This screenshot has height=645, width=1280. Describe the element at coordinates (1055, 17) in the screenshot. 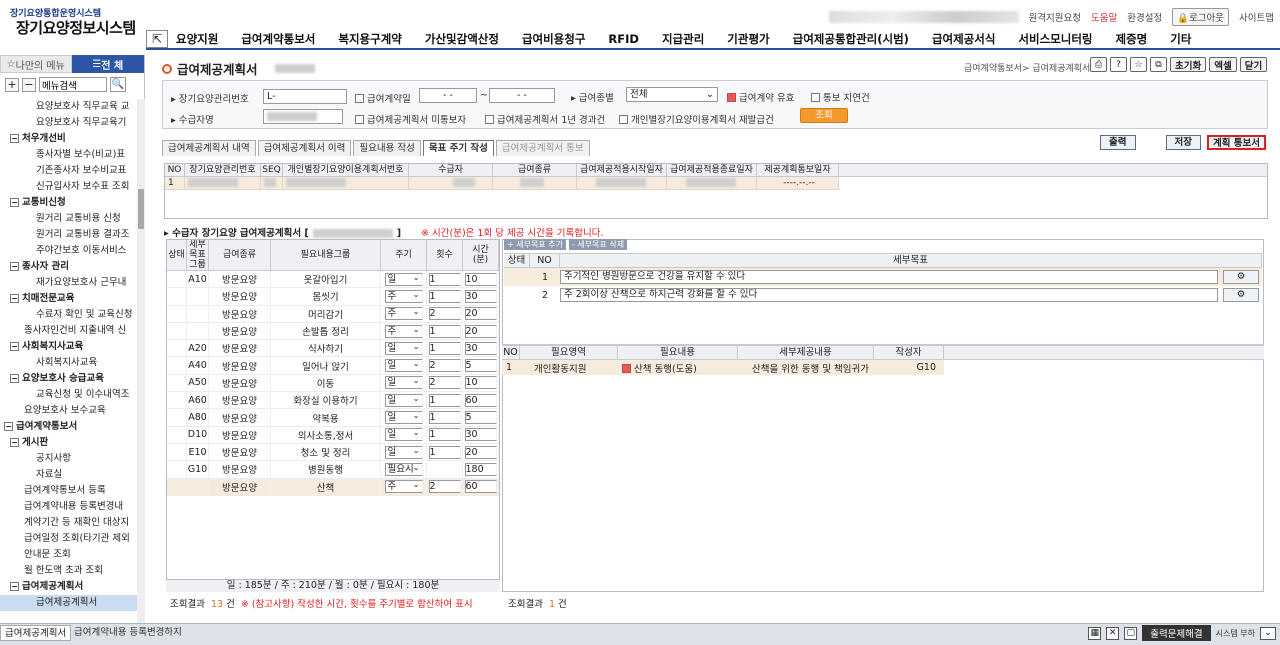

I see `remote-support-link: 원격지원요청` at that location.